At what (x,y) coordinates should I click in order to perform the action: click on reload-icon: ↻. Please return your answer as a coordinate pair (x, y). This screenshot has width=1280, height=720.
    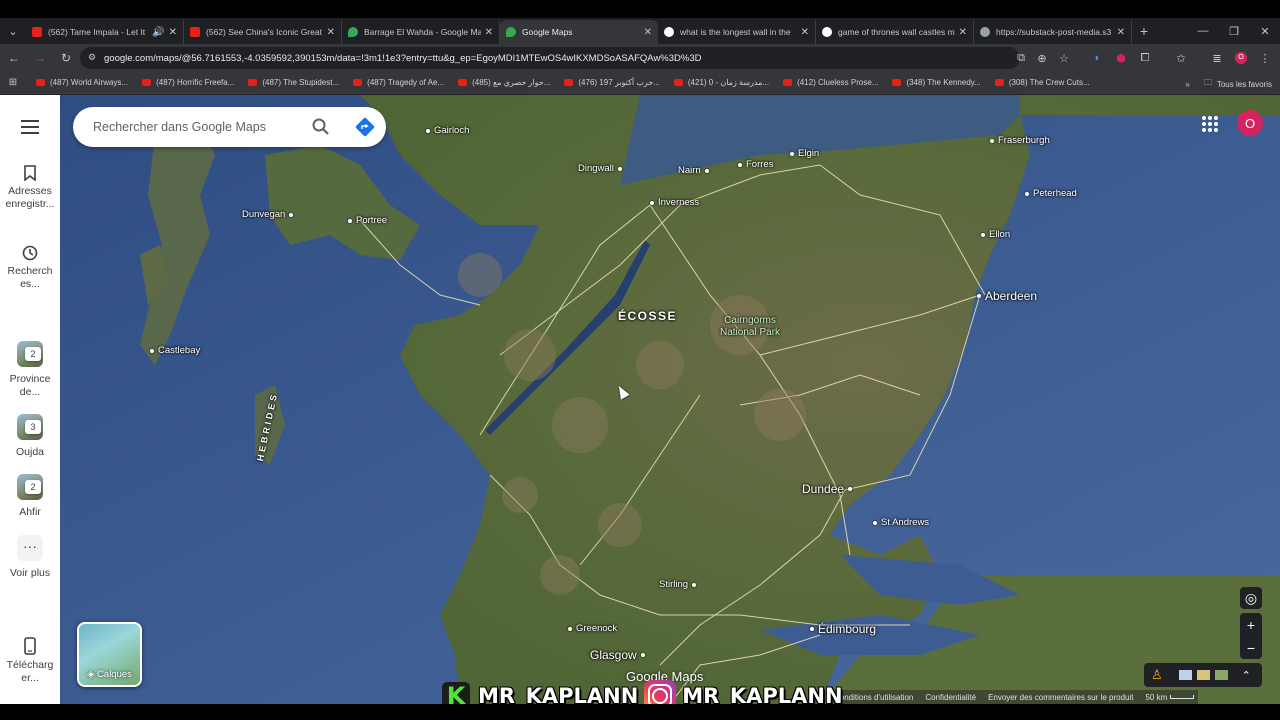
    Looking at the image, I should click on (66, 58).